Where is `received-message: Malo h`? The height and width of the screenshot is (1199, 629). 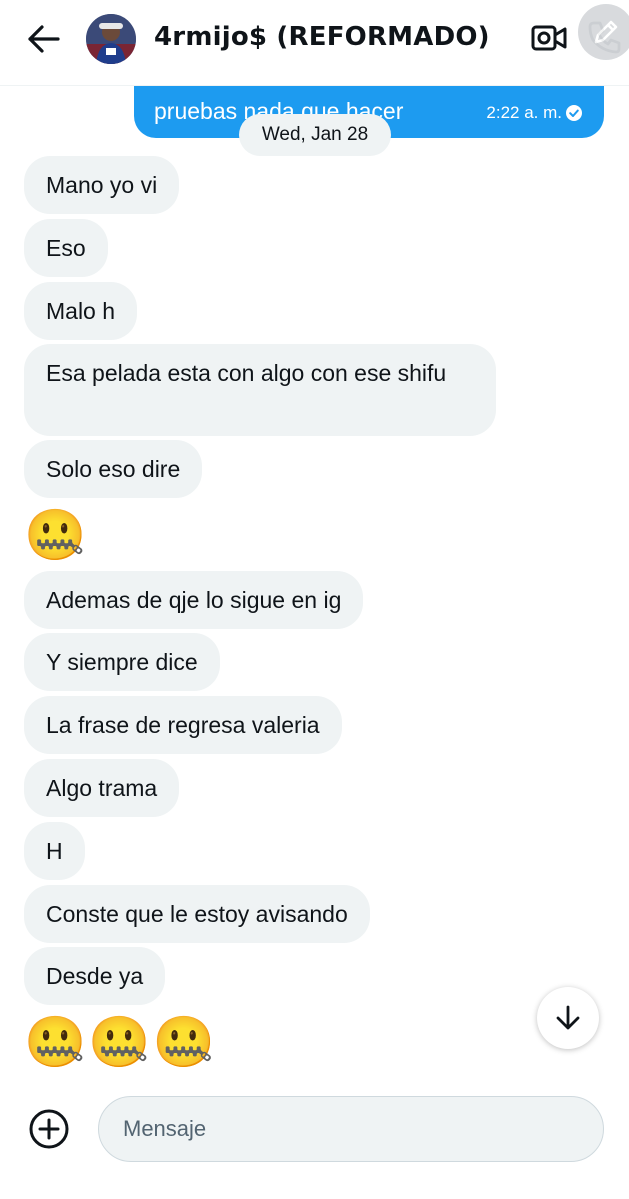 received-message: Malo h is located at coordinates (81, 311).